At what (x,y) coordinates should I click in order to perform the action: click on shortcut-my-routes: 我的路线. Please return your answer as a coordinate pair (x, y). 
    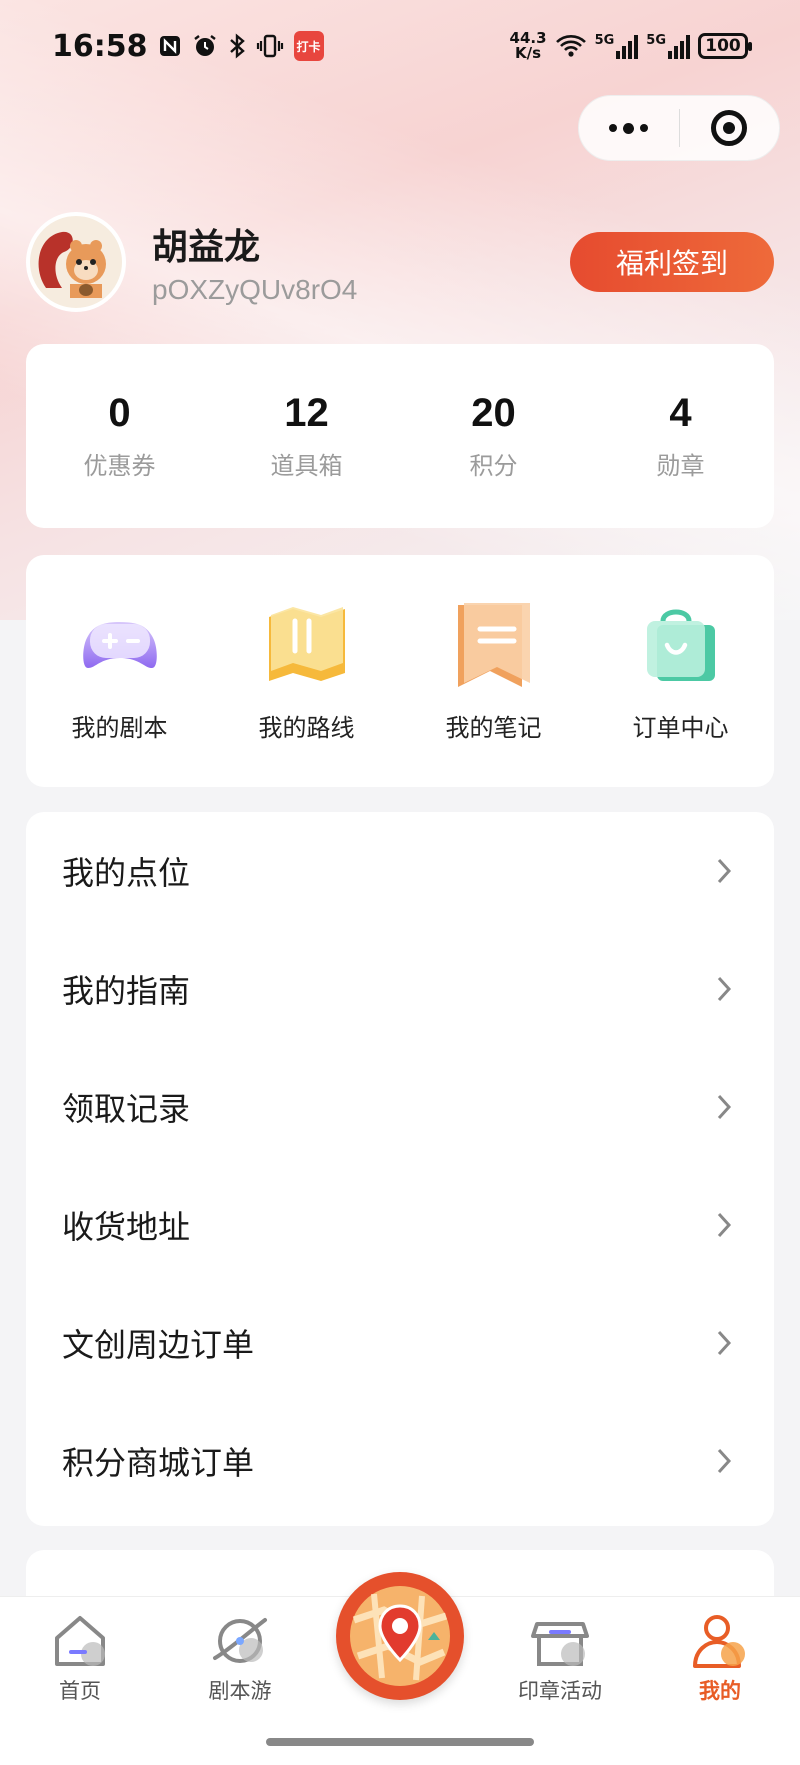
    Looking at the image, I should click on (306, 671).